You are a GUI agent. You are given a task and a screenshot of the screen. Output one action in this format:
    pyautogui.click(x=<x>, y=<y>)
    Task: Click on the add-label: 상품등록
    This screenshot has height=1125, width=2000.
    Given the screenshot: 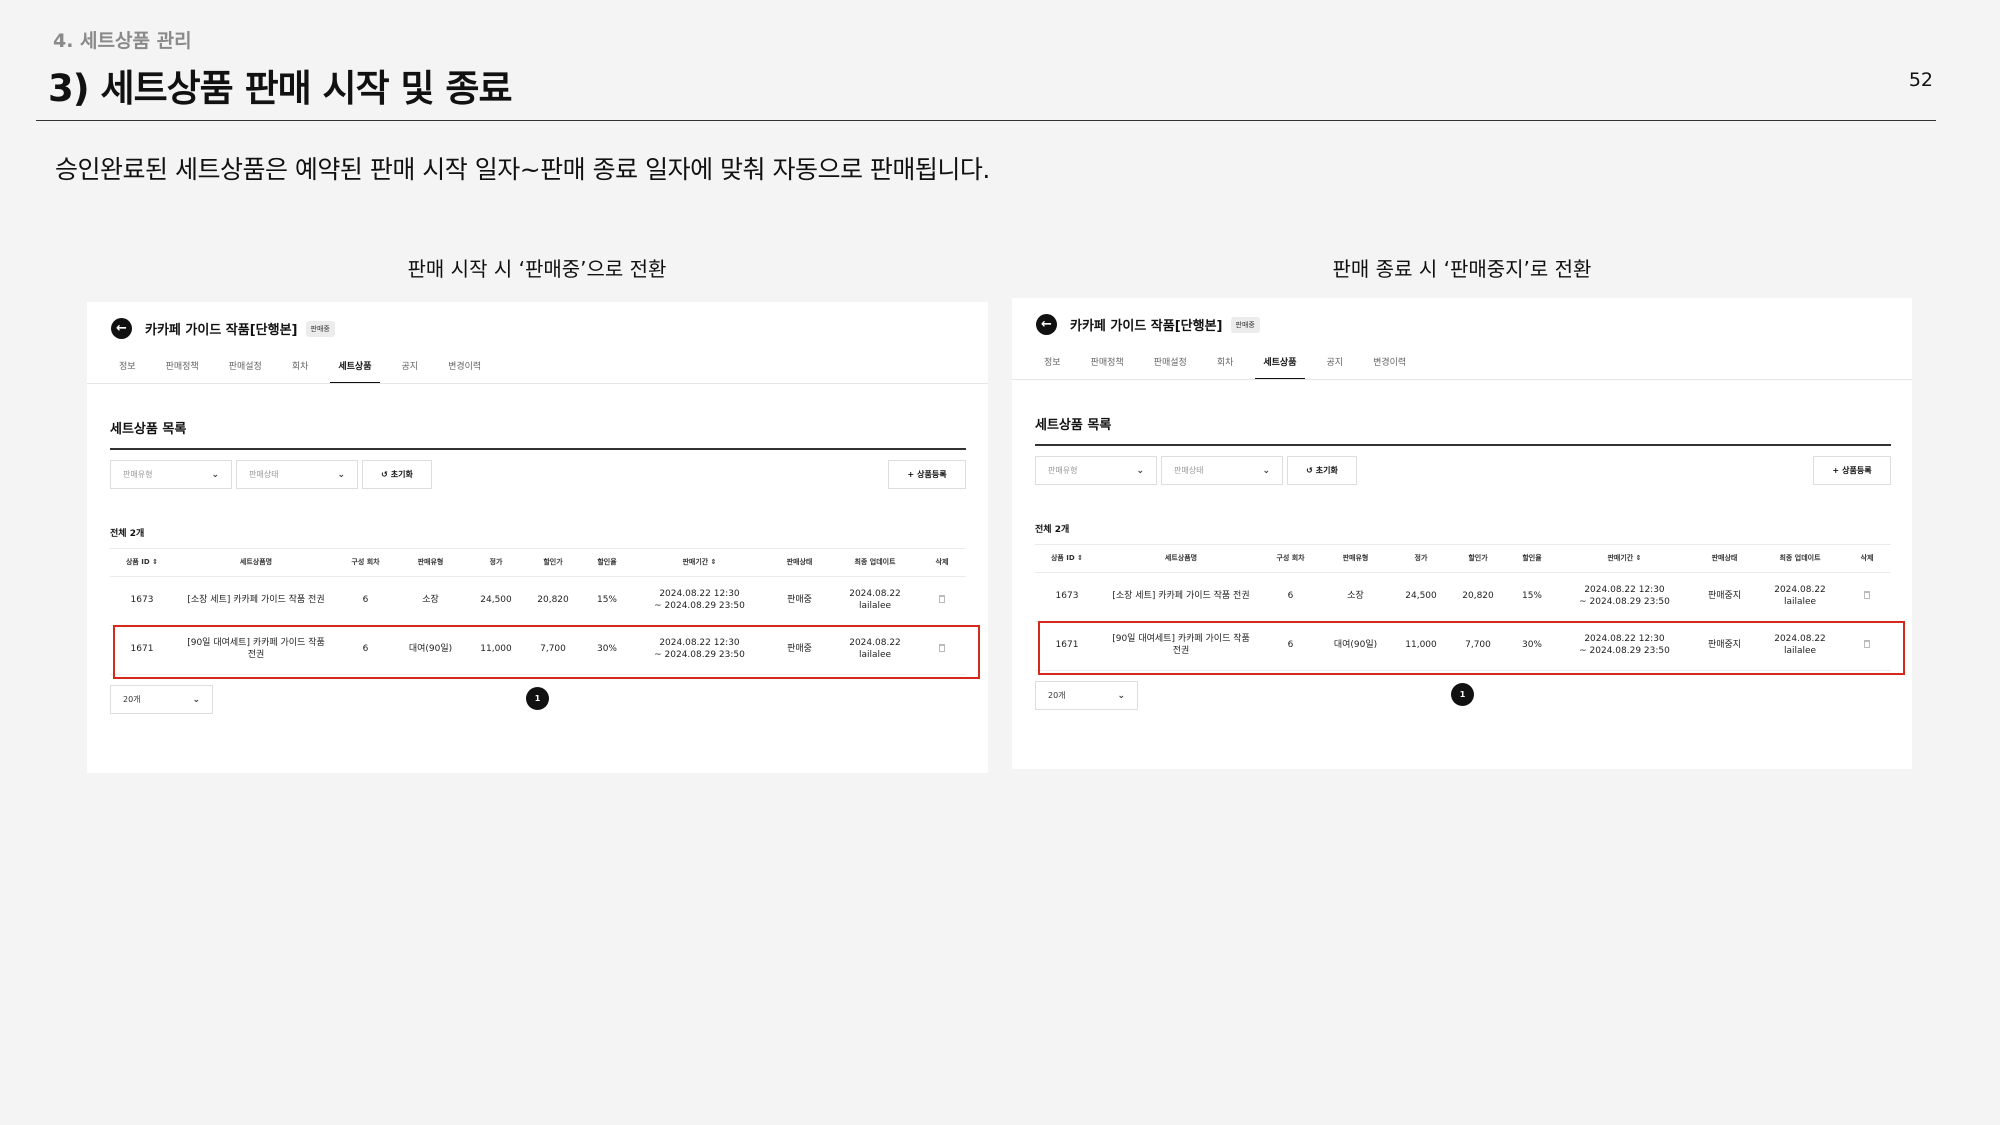 What is the action you would take?
    pyautogui.click(x=1857, y=470)
    